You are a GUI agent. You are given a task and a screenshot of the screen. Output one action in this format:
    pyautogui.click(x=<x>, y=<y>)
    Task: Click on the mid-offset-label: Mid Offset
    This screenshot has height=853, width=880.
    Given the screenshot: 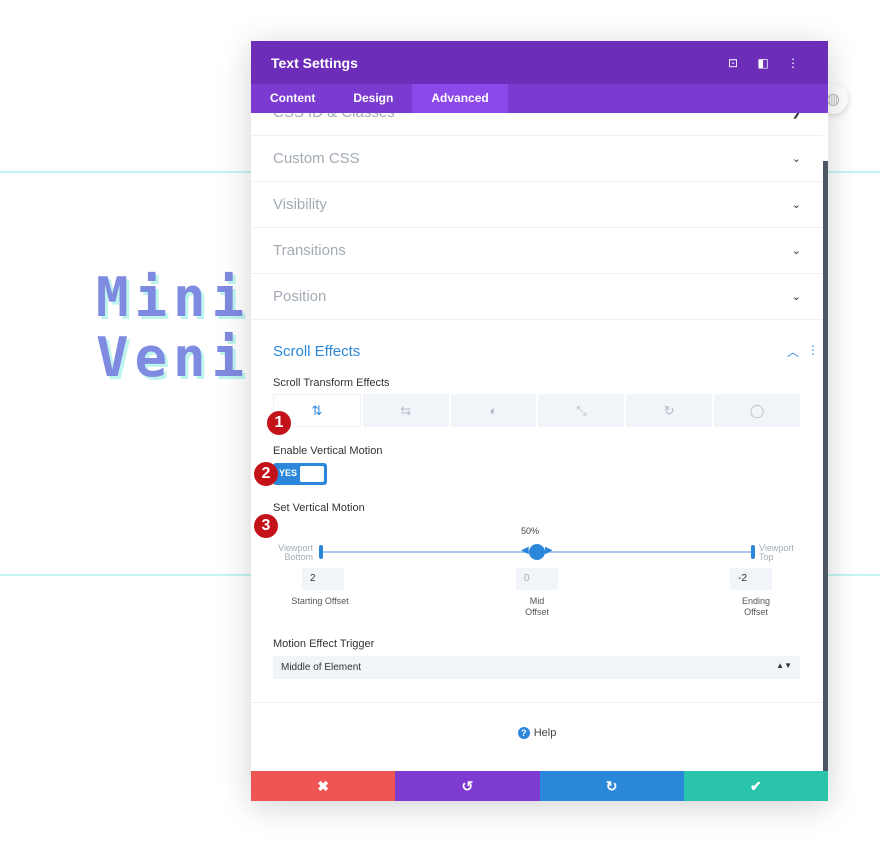 What is the action you would take?
    pyautogui.click(x=537, y=606)
    